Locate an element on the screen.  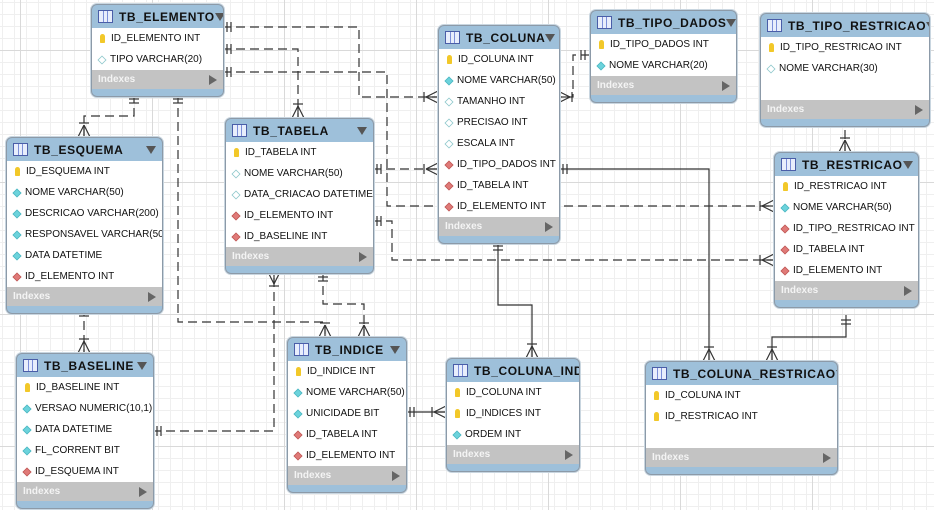
column-row: ID_INDICES INT is located at coordinates (513, 413).